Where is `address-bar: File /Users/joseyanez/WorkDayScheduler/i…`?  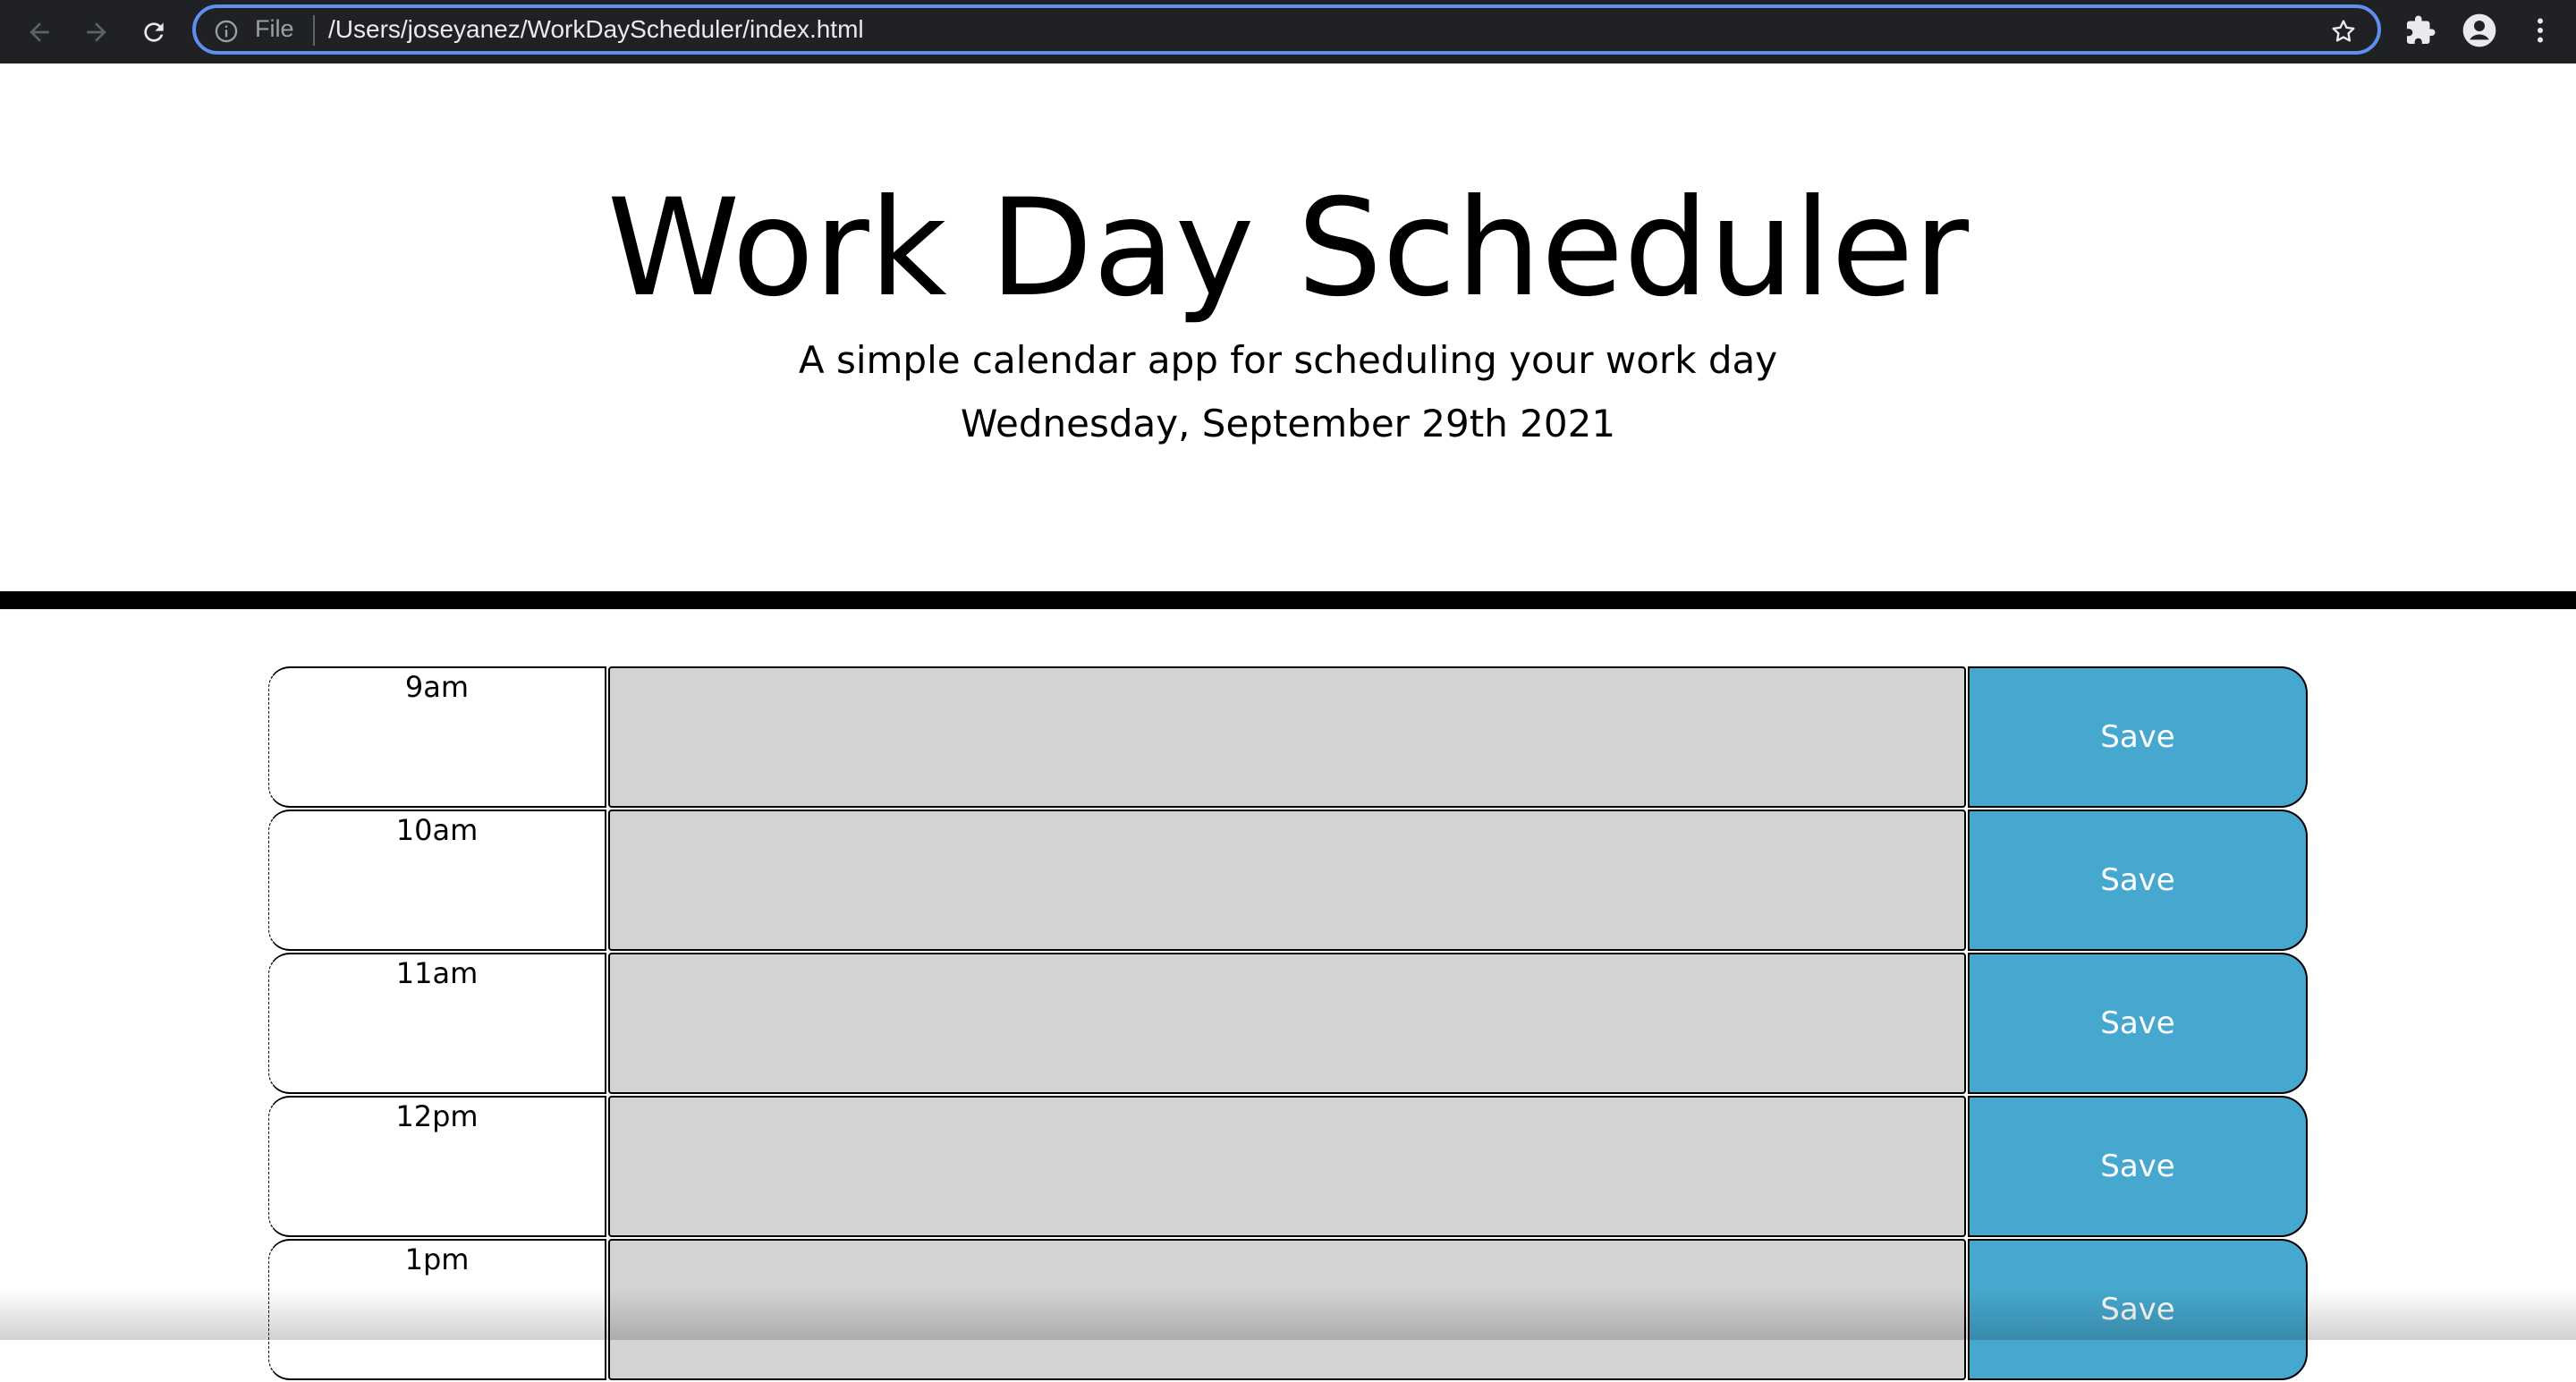 address-bar: File /Users/joseyanez/WorkDayScheduler/i… is located at coordinates (1286, 30).